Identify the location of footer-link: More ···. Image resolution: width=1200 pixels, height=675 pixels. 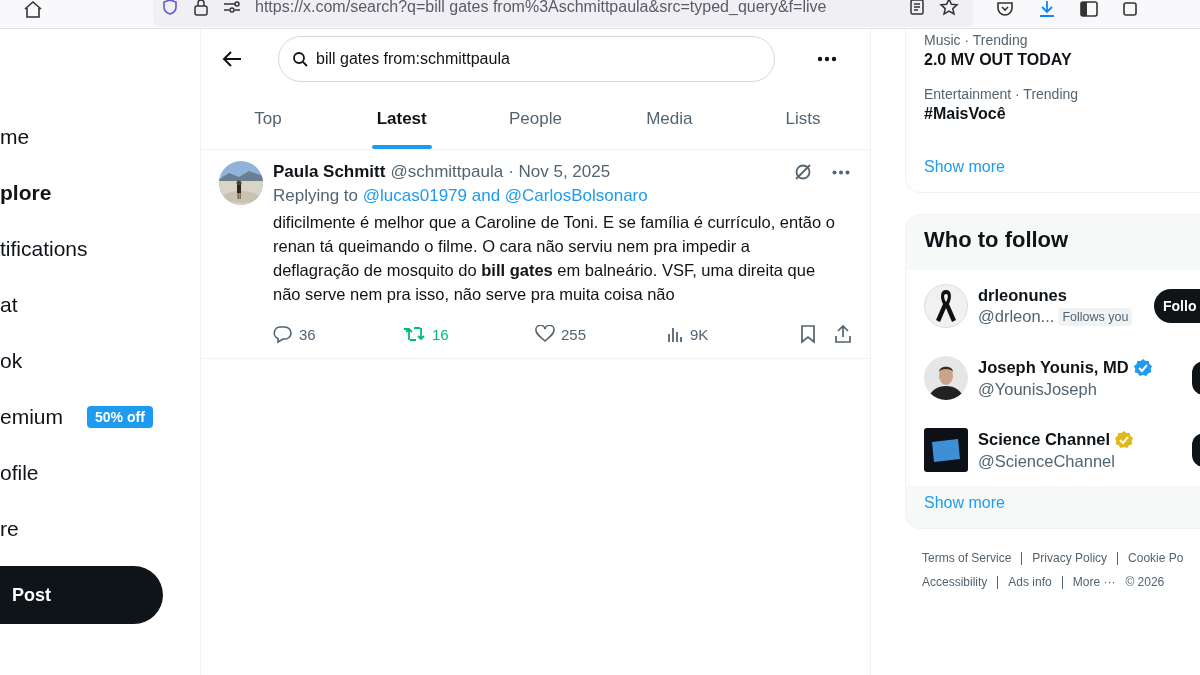
(1094, 582).